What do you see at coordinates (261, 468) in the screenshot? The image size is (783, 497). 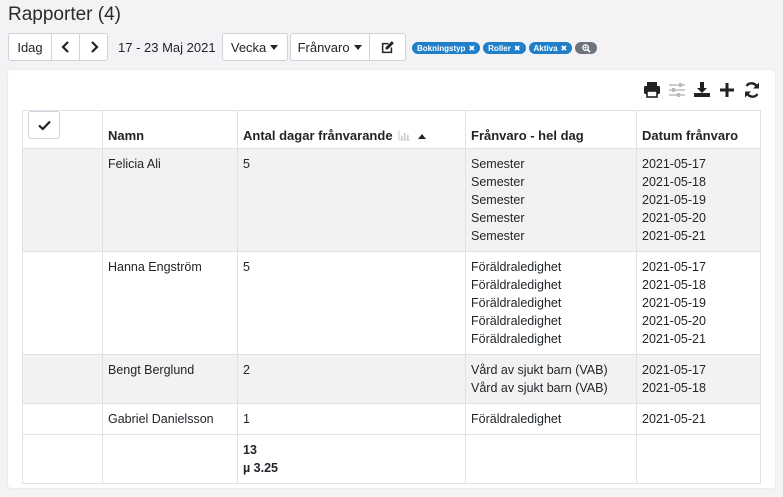 I see `summary-mean: µ 3.25` at bounding box center [261, 468].